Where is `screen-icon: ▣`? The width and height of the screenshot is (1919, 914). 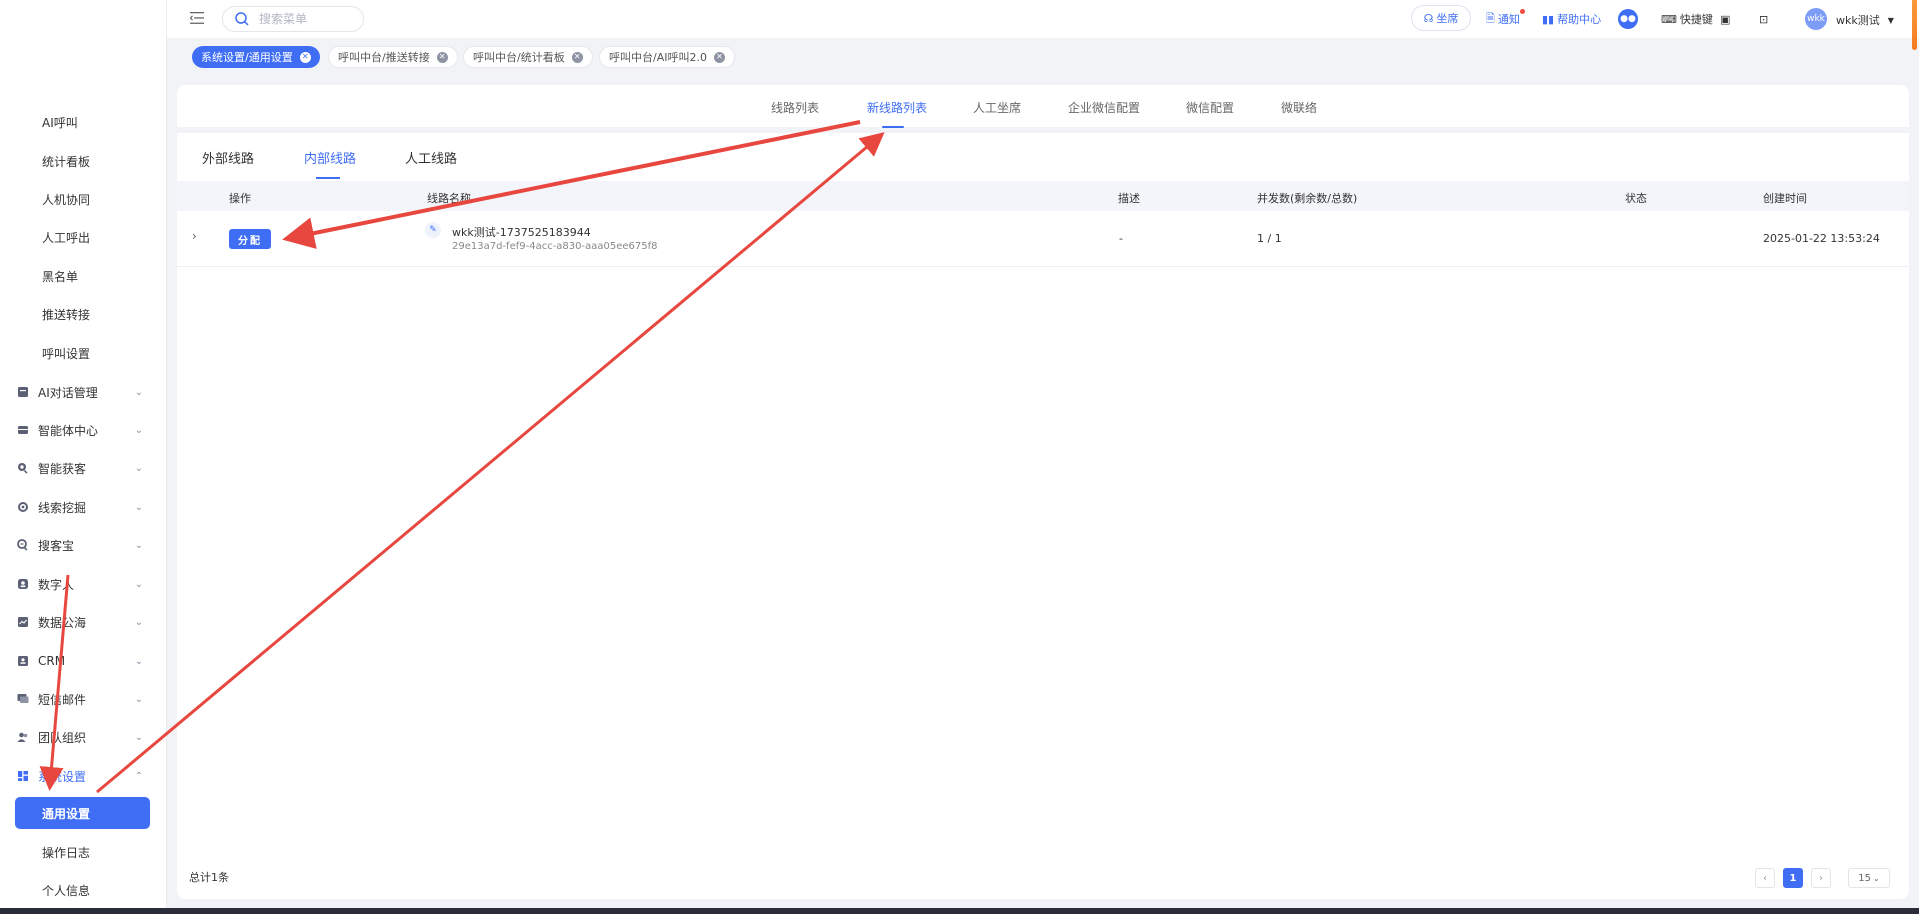
screen-icon: ▣ is located at coordinates (1725, 19).